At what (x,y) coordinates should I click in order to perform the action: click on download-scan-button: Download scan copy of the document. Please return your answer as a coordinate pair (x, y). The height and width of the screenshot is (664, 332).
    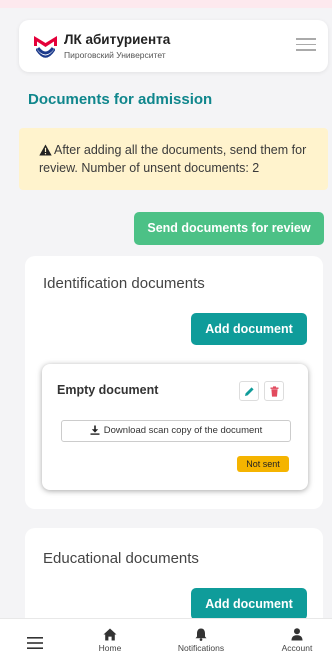
    Looking at the image, I should click on (176, 431).